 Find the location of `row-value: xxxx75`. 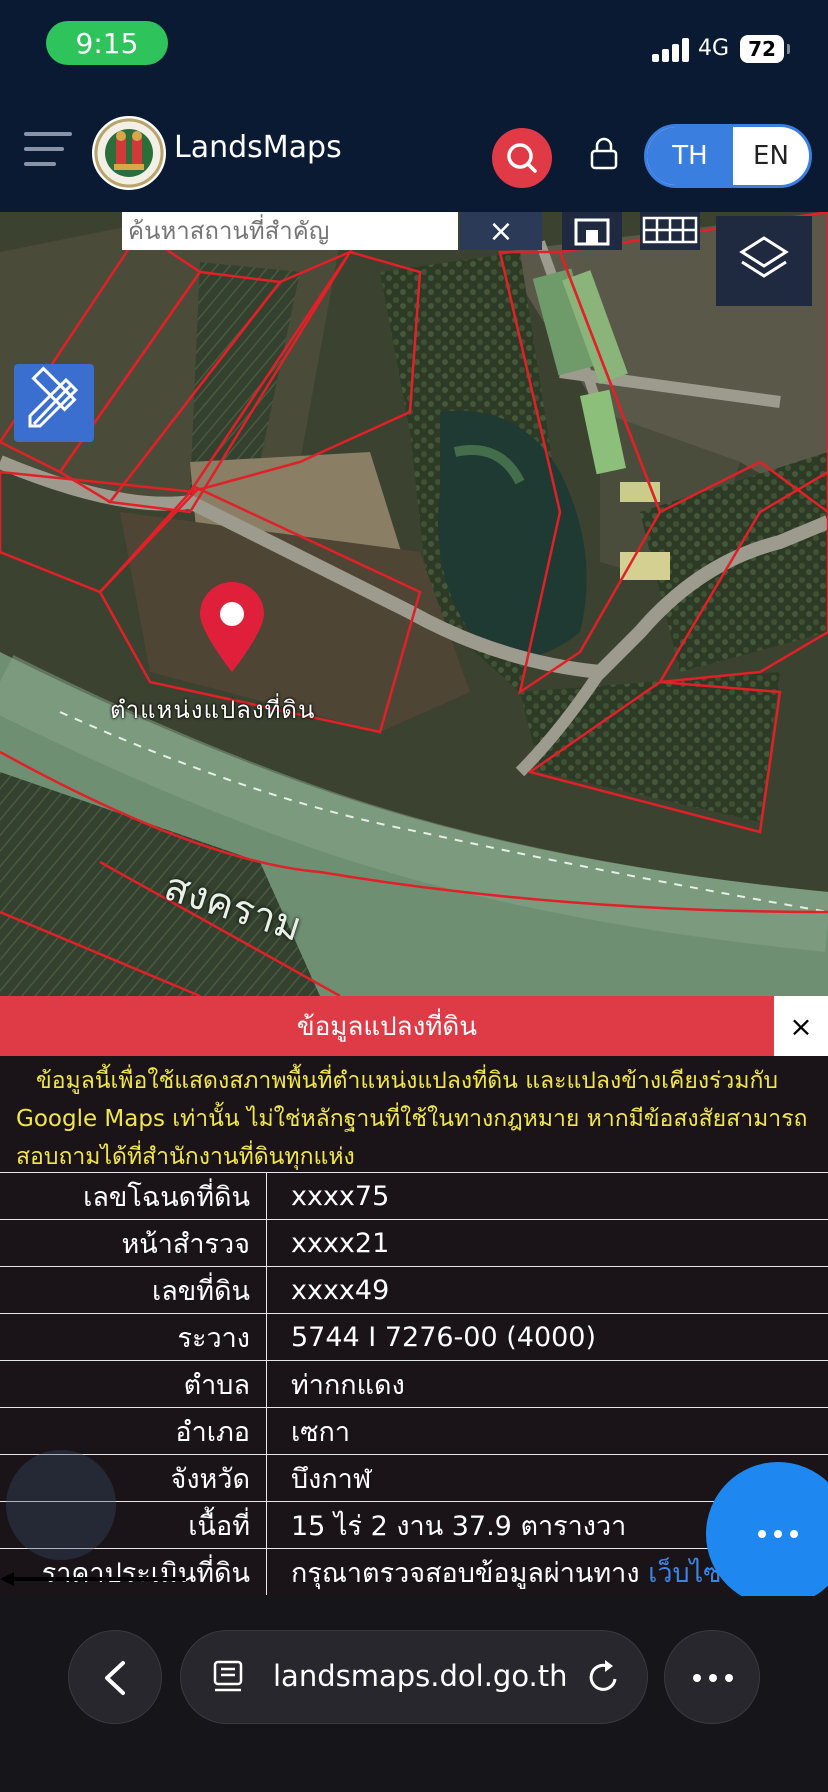

row-value: xxxx75 is located at coordinates (547, 1196).